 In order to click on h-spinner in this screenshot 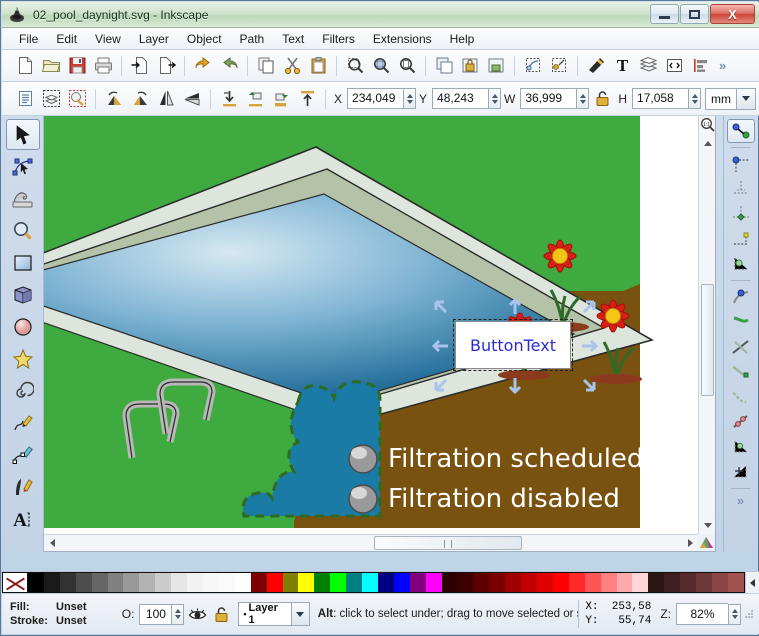, I will do `click(695, 98)`.